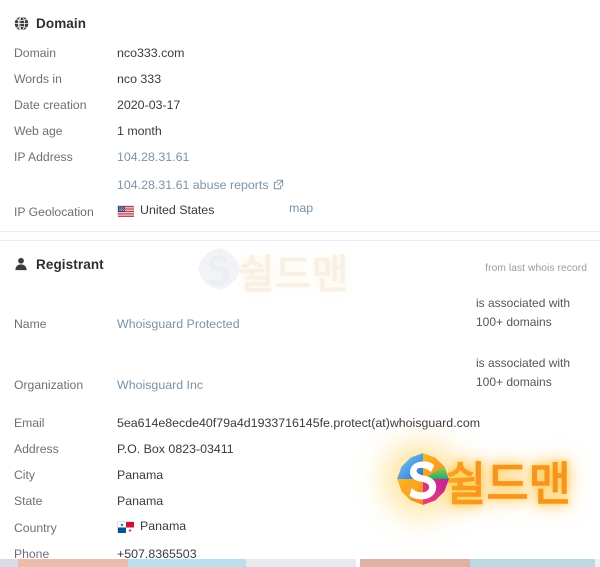 This screenshot has width=600, height=567. I want to click on registrant-organization-link: Whoisguard Inc, so click(160, 385).